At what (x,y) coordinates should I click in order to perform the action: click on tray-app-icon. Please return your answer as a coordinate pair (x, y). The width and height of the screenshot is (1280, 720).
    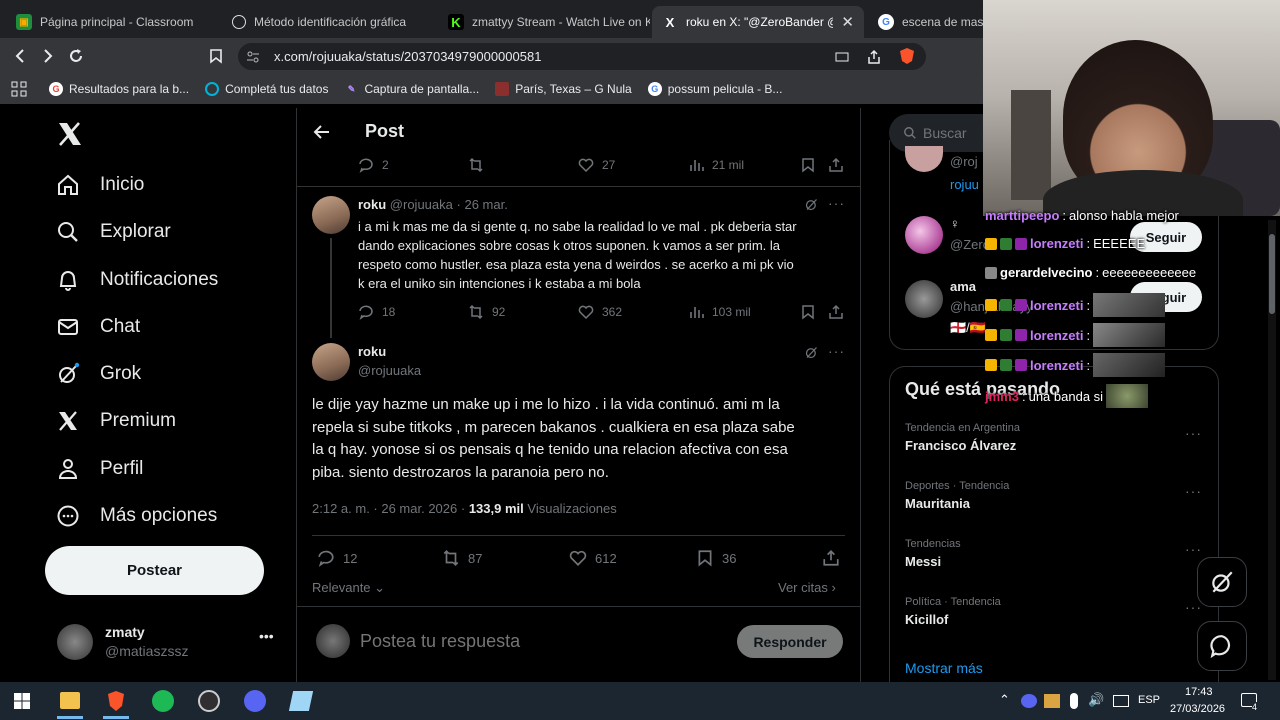
    Looking at the image, I should click on (1052, 701).